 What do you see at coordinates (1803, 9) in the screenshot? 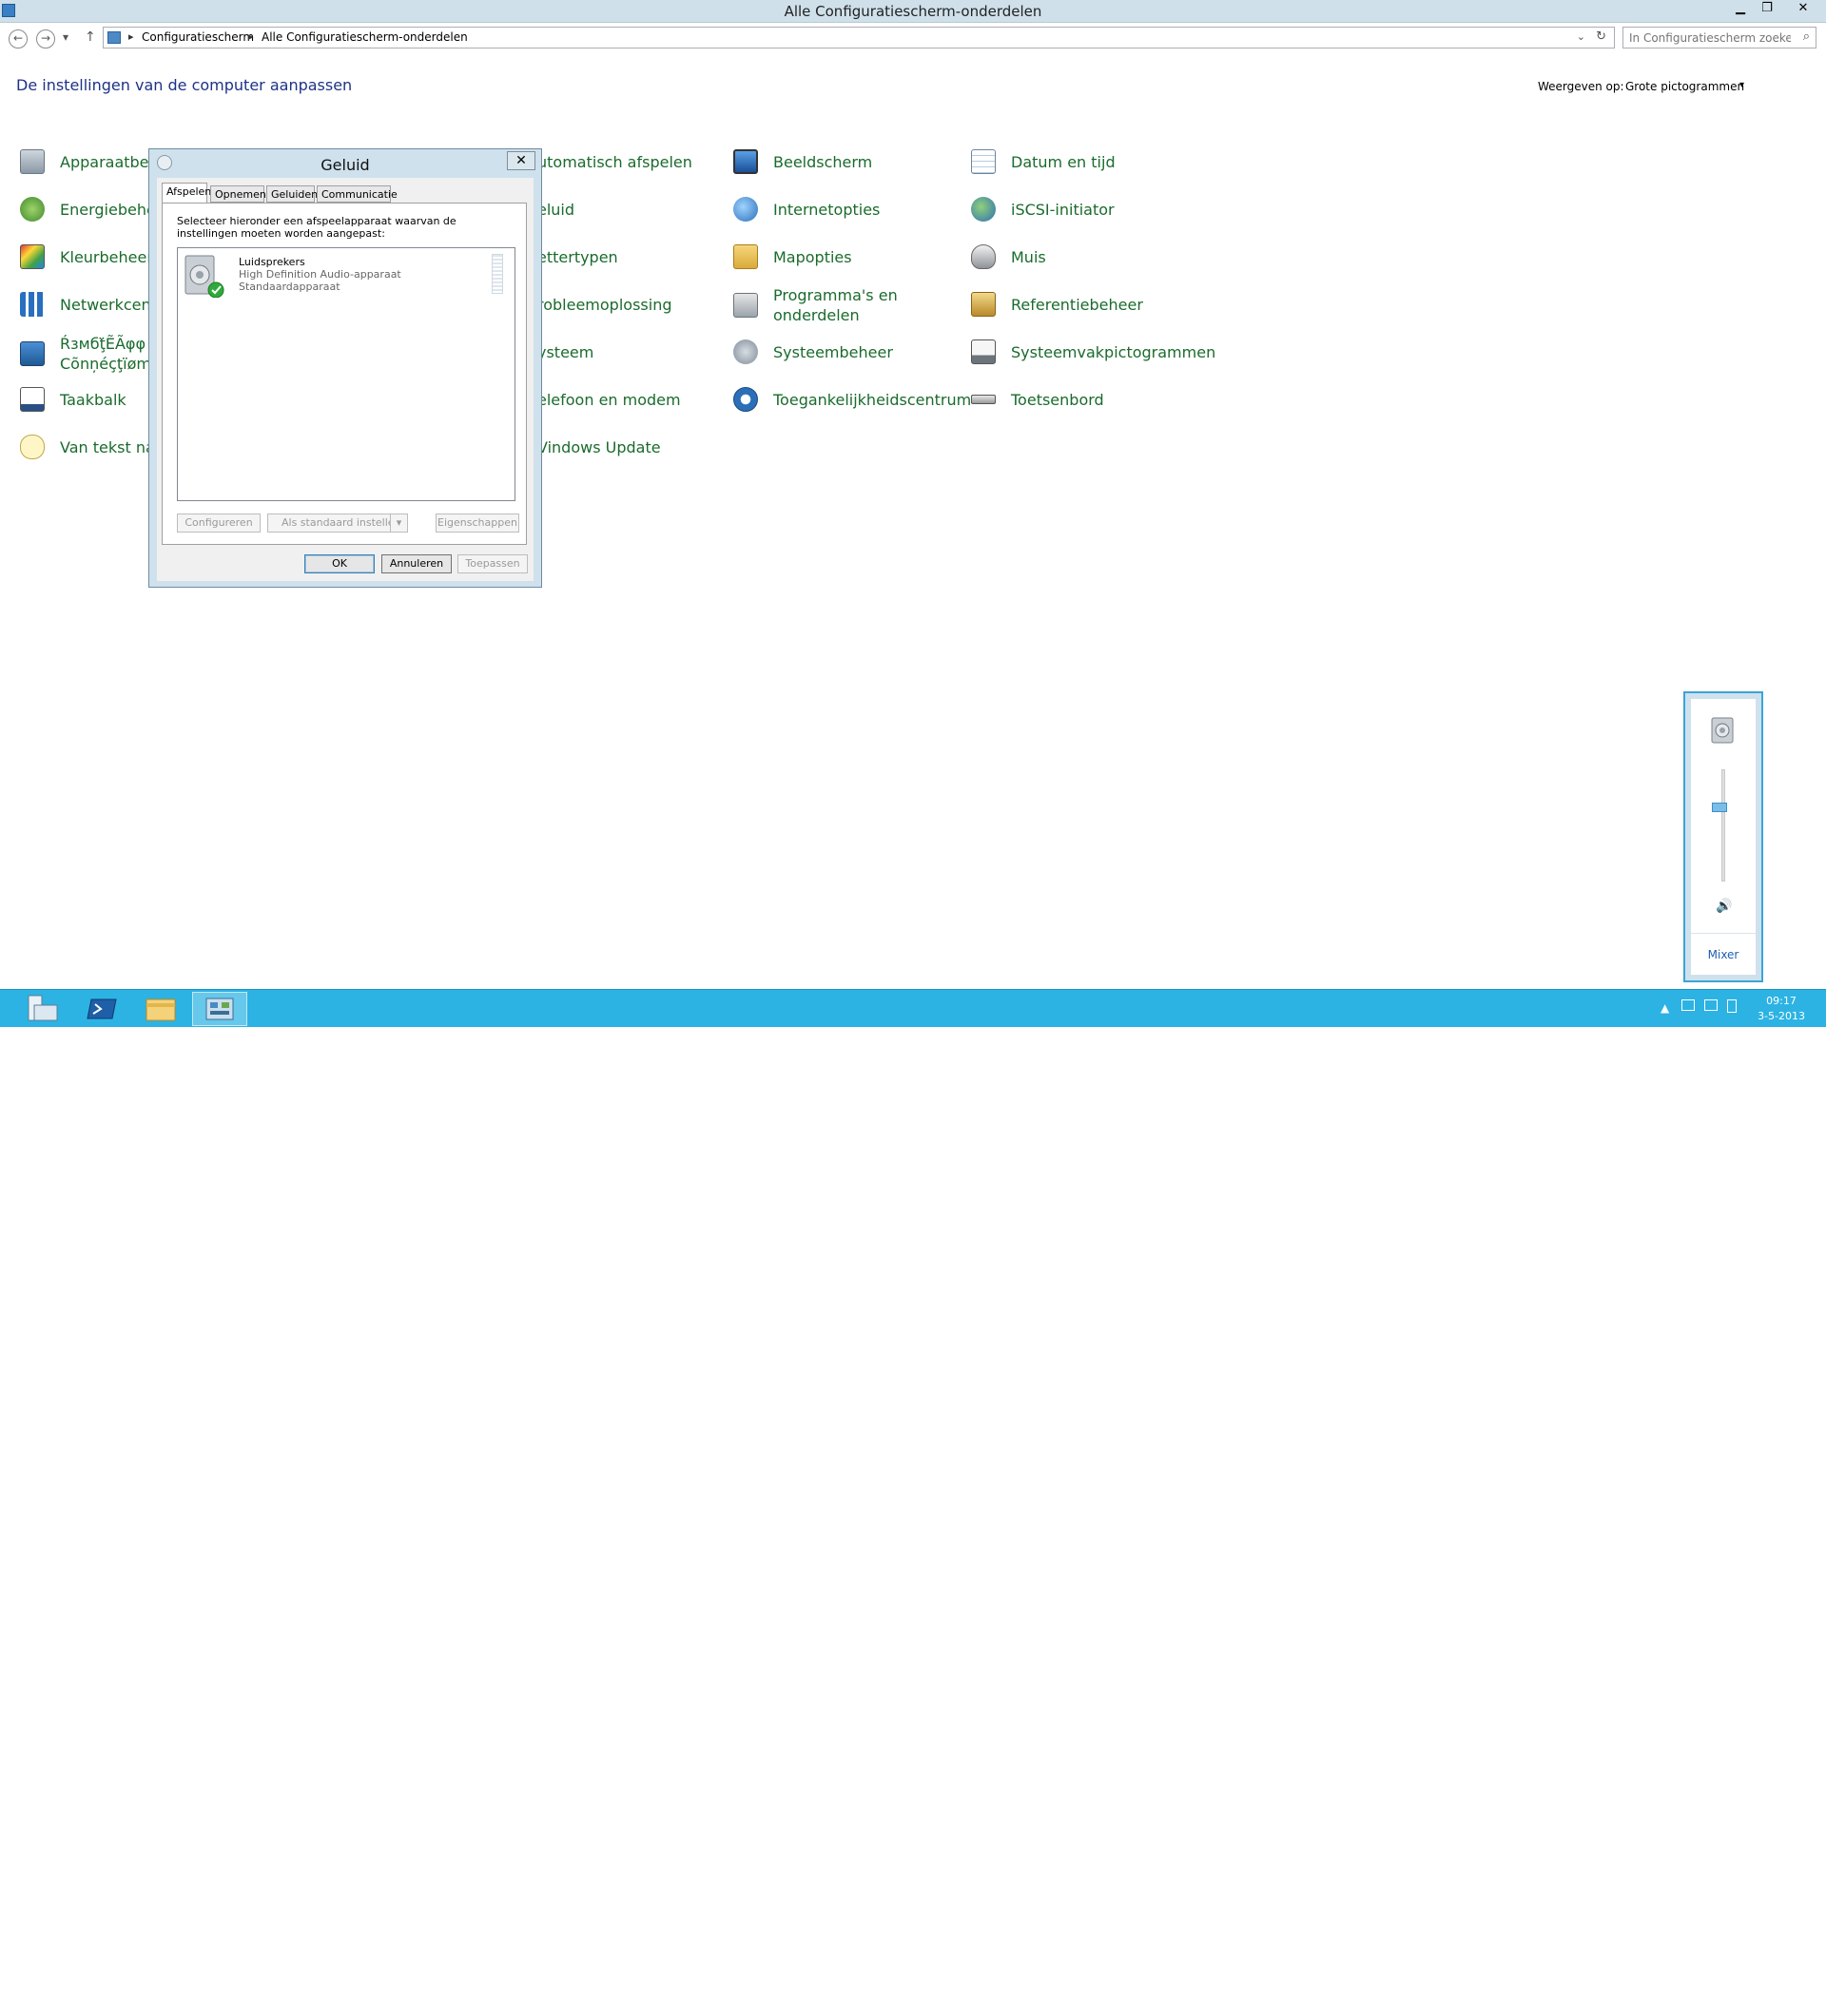
I see `close-button: ✕` at bounding box center [1803, 9].